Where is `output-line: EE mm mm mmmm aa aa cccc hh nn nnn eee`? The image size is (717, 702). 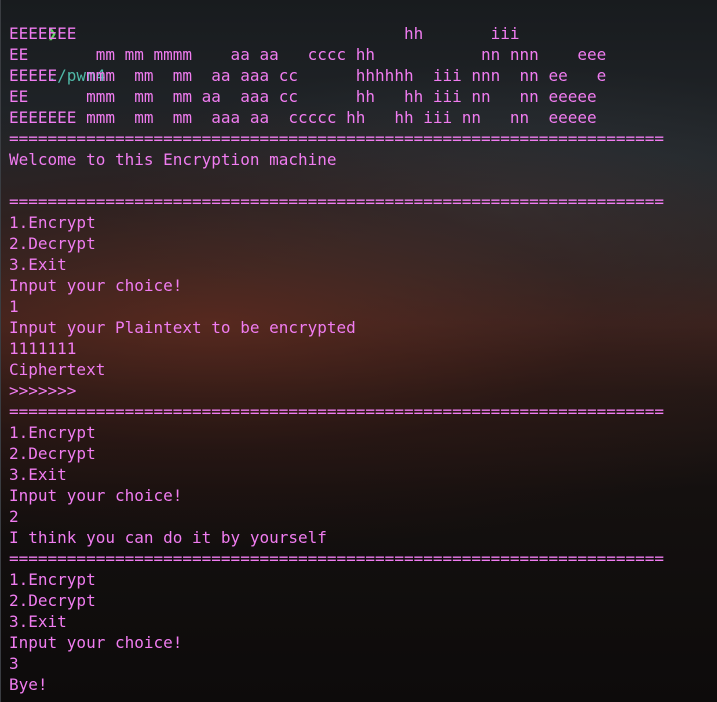
output-line: EE mm mm mmmm aa aa cccc hh nn nnn eee is located at coordinates (308, 54).